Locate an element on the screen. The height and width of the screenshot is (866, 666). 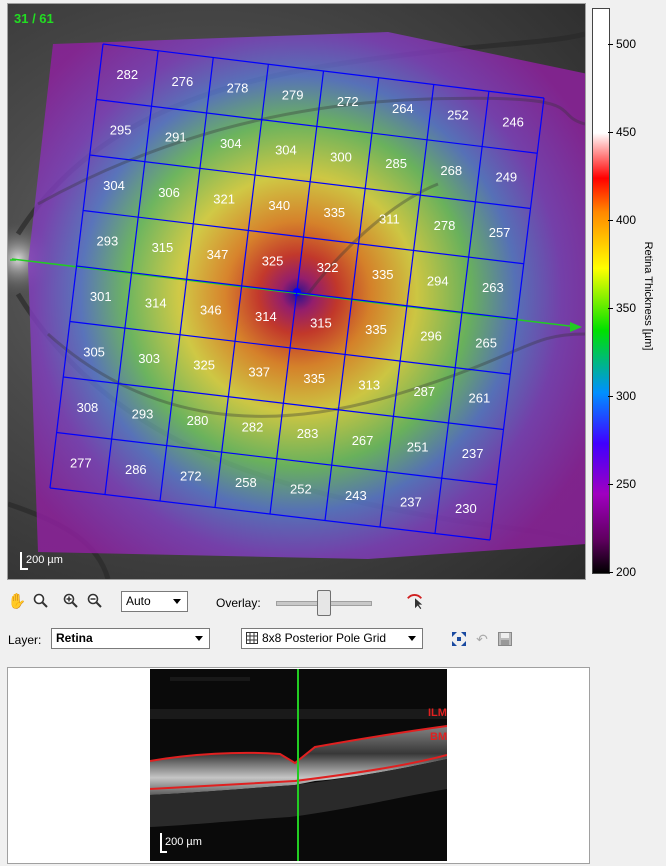
grid-cell-value: 306 is located at coordinates (169, 192).